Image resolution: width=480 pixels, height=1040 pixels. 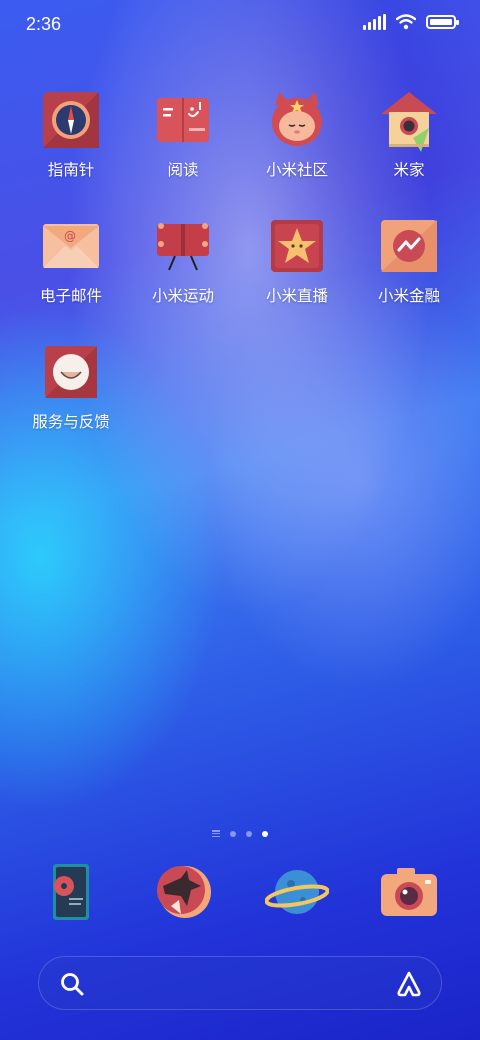 I want to click on search-icon, so click(x=72, y=984).